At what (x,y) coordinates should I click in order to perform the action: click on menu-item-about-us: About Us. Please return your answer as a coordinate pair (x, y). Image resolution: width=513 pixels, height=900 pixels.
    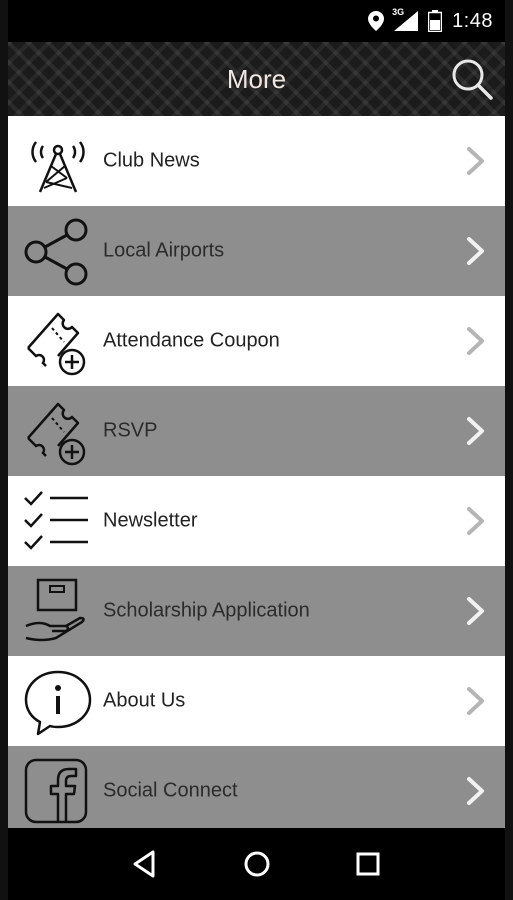
    Looking at the image, I should click on (256, 701).